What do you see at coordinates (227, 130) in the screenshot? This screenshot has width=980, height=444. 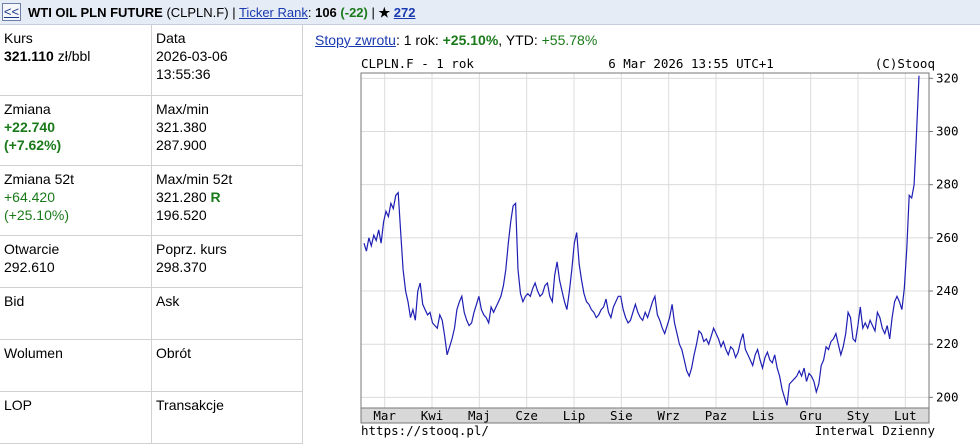 I see `maxmin-cell: Max/min 321.380 287.900` at bounding box center [227, 130].